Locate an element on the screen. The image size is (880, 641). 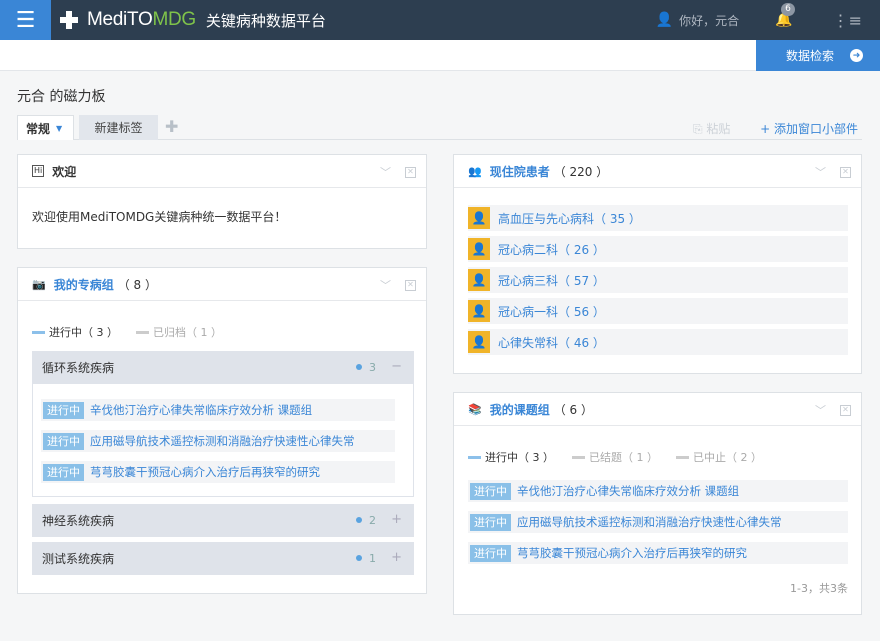
more-menu-icon: ⋮≡ is located at coordinates (847, 20).